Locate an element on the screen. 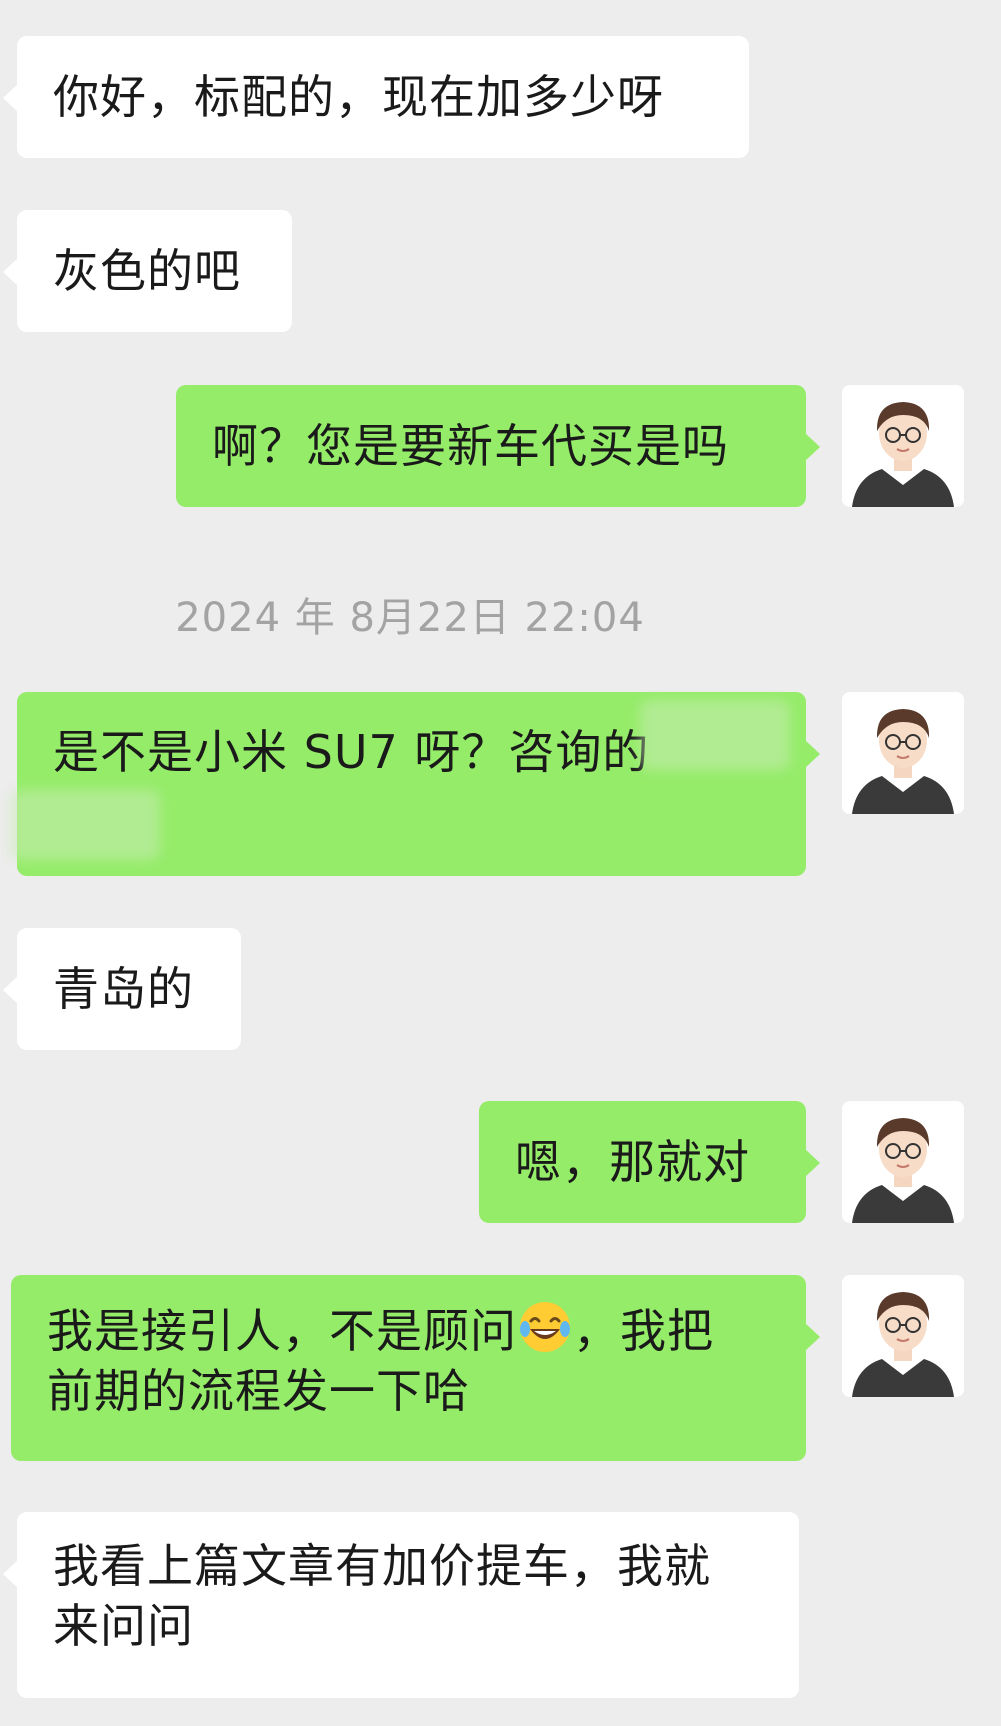 The height and width of the screenshot is (1726, 1001). message-text: 灰色的吧 is located at coordinates (147, 271).